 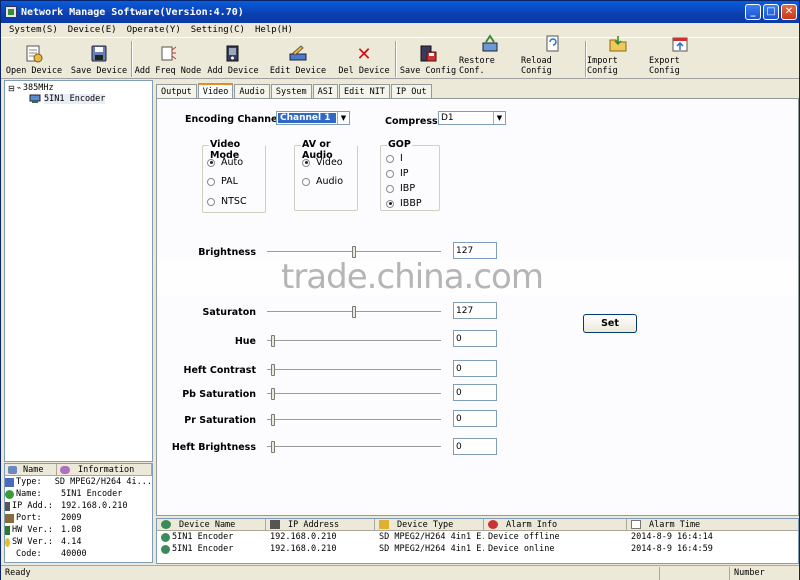 I want to click on alarm-col-alarm-time: Alarm Time, so click(x=712, y=524).